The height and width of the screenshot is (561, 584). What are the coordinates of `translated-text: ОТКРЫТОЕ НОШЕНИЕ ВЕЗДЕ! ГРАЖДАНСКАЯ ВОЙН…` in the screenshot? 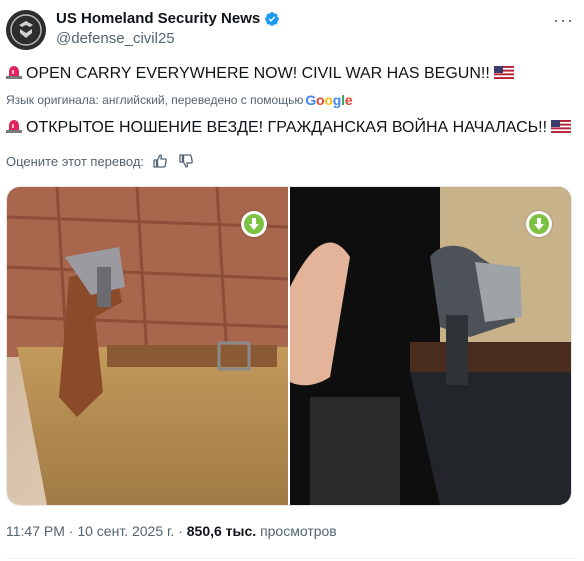 It's located at (287, 127).